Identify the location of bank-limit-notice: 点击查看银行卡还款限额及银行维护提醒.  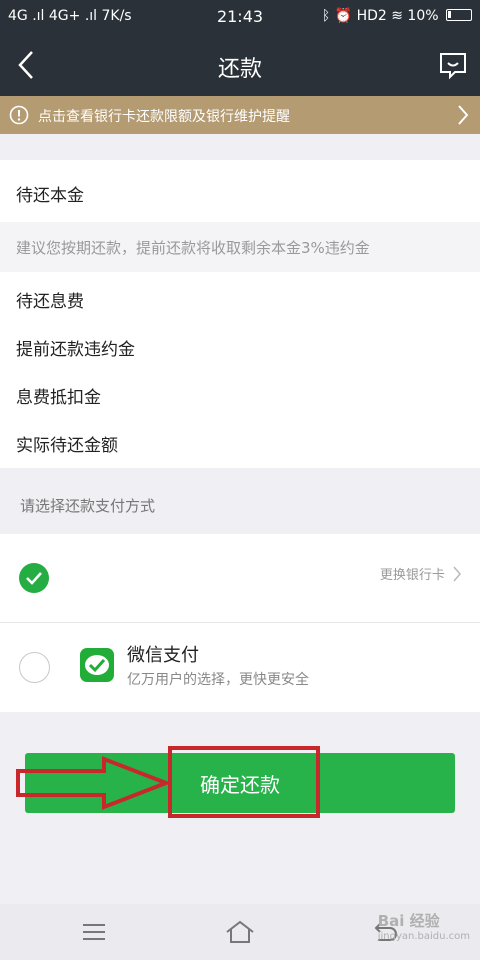
(240, 115).